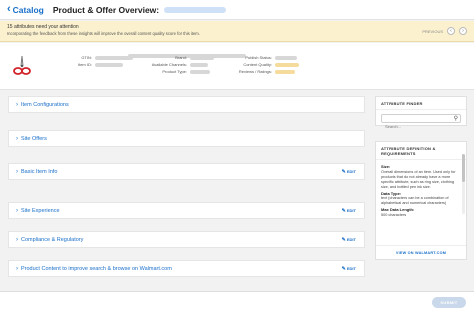  What do you see at coordinates (463, 184) in the screenshot?
I see `definition-scrollbar` at bounding box center [463, 184].